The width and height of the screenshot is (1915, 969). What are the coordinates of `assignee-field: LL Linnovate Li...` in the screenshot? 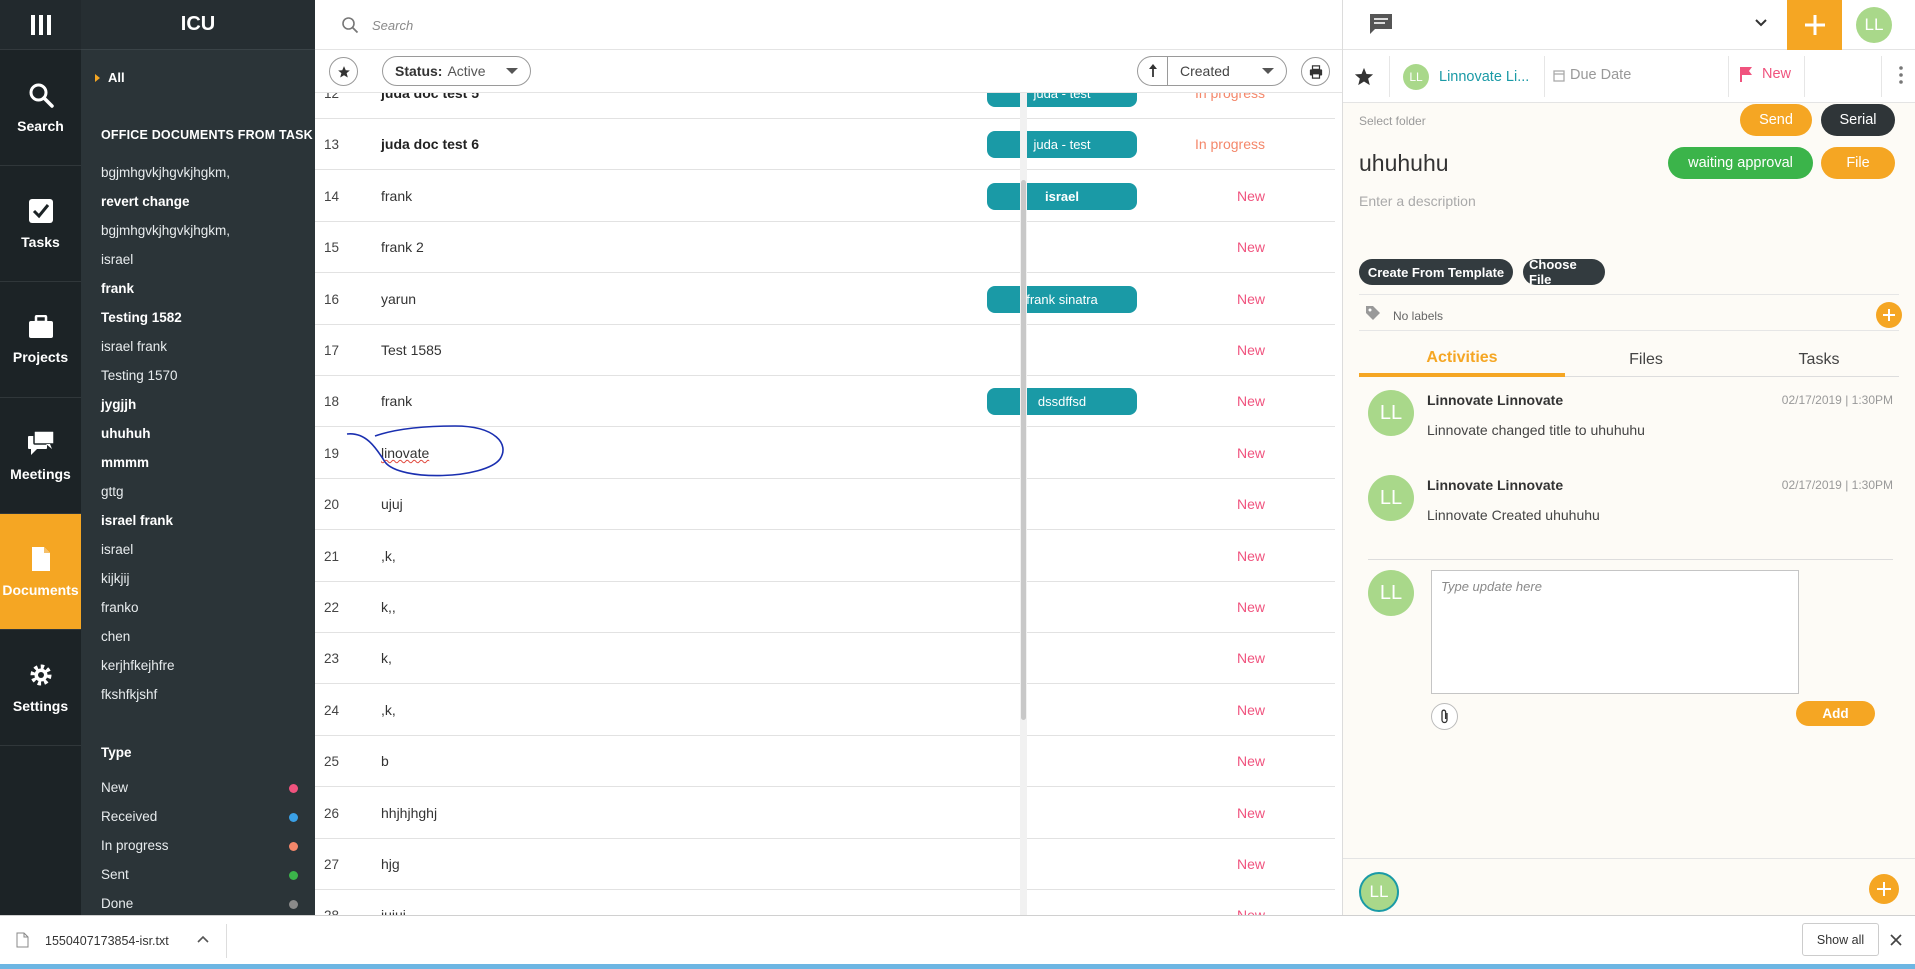 It's located at (1466, 77).